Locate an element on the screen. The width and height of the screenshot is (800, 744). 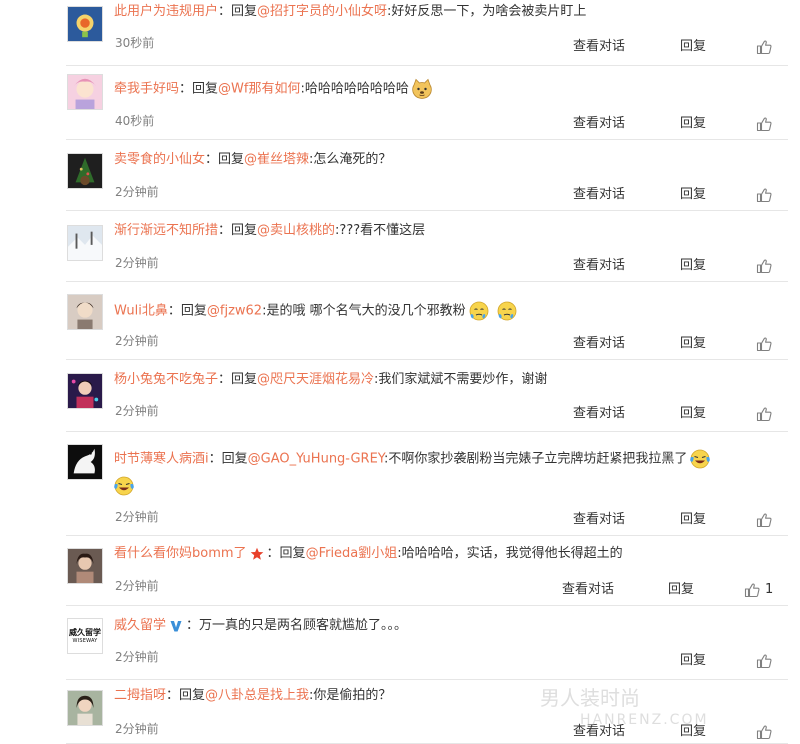
mention-link: @fjzw62 is located at coordinates (234, 311).